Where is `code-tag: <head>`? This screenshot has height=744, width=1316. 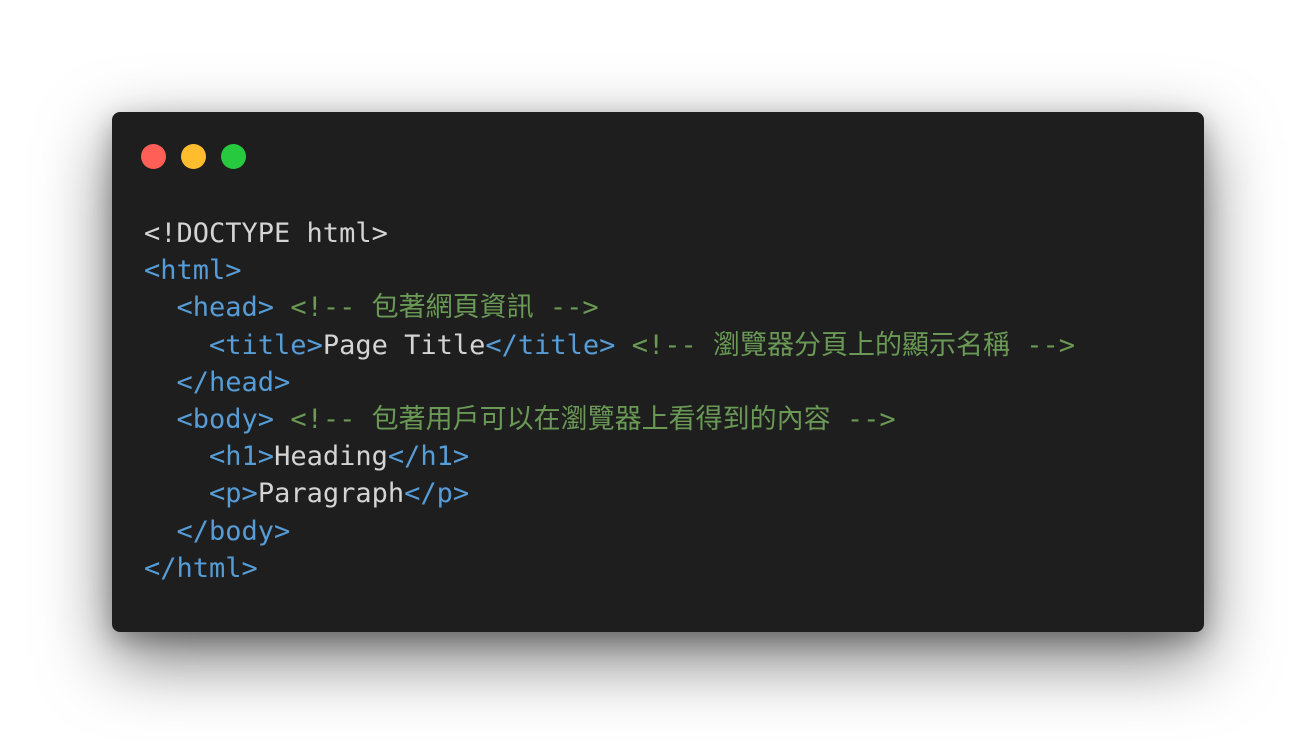
code-tag: <head> is located at coordinates (225, 308).